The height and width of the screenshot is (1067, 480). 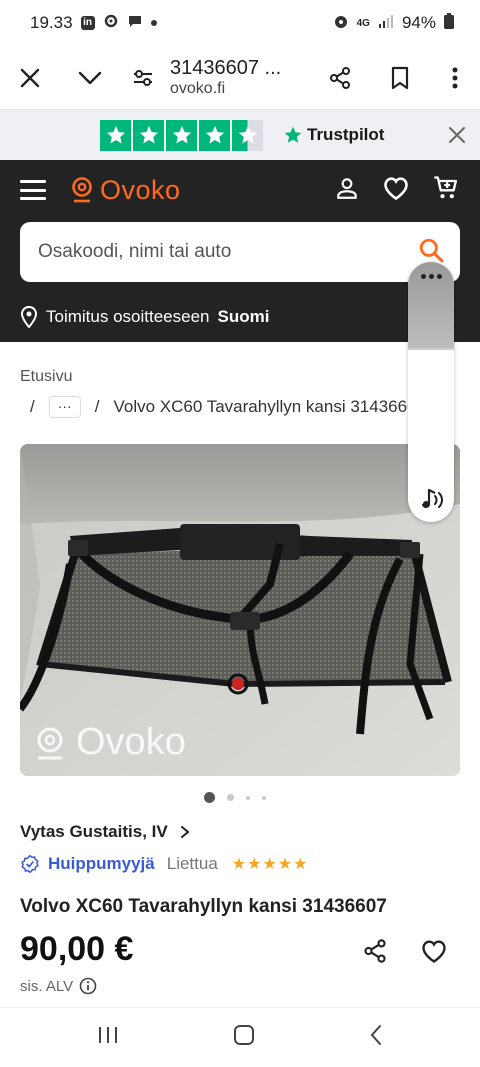 I want to click on image-watermark: Ovoko, so click(x=131, y=742).